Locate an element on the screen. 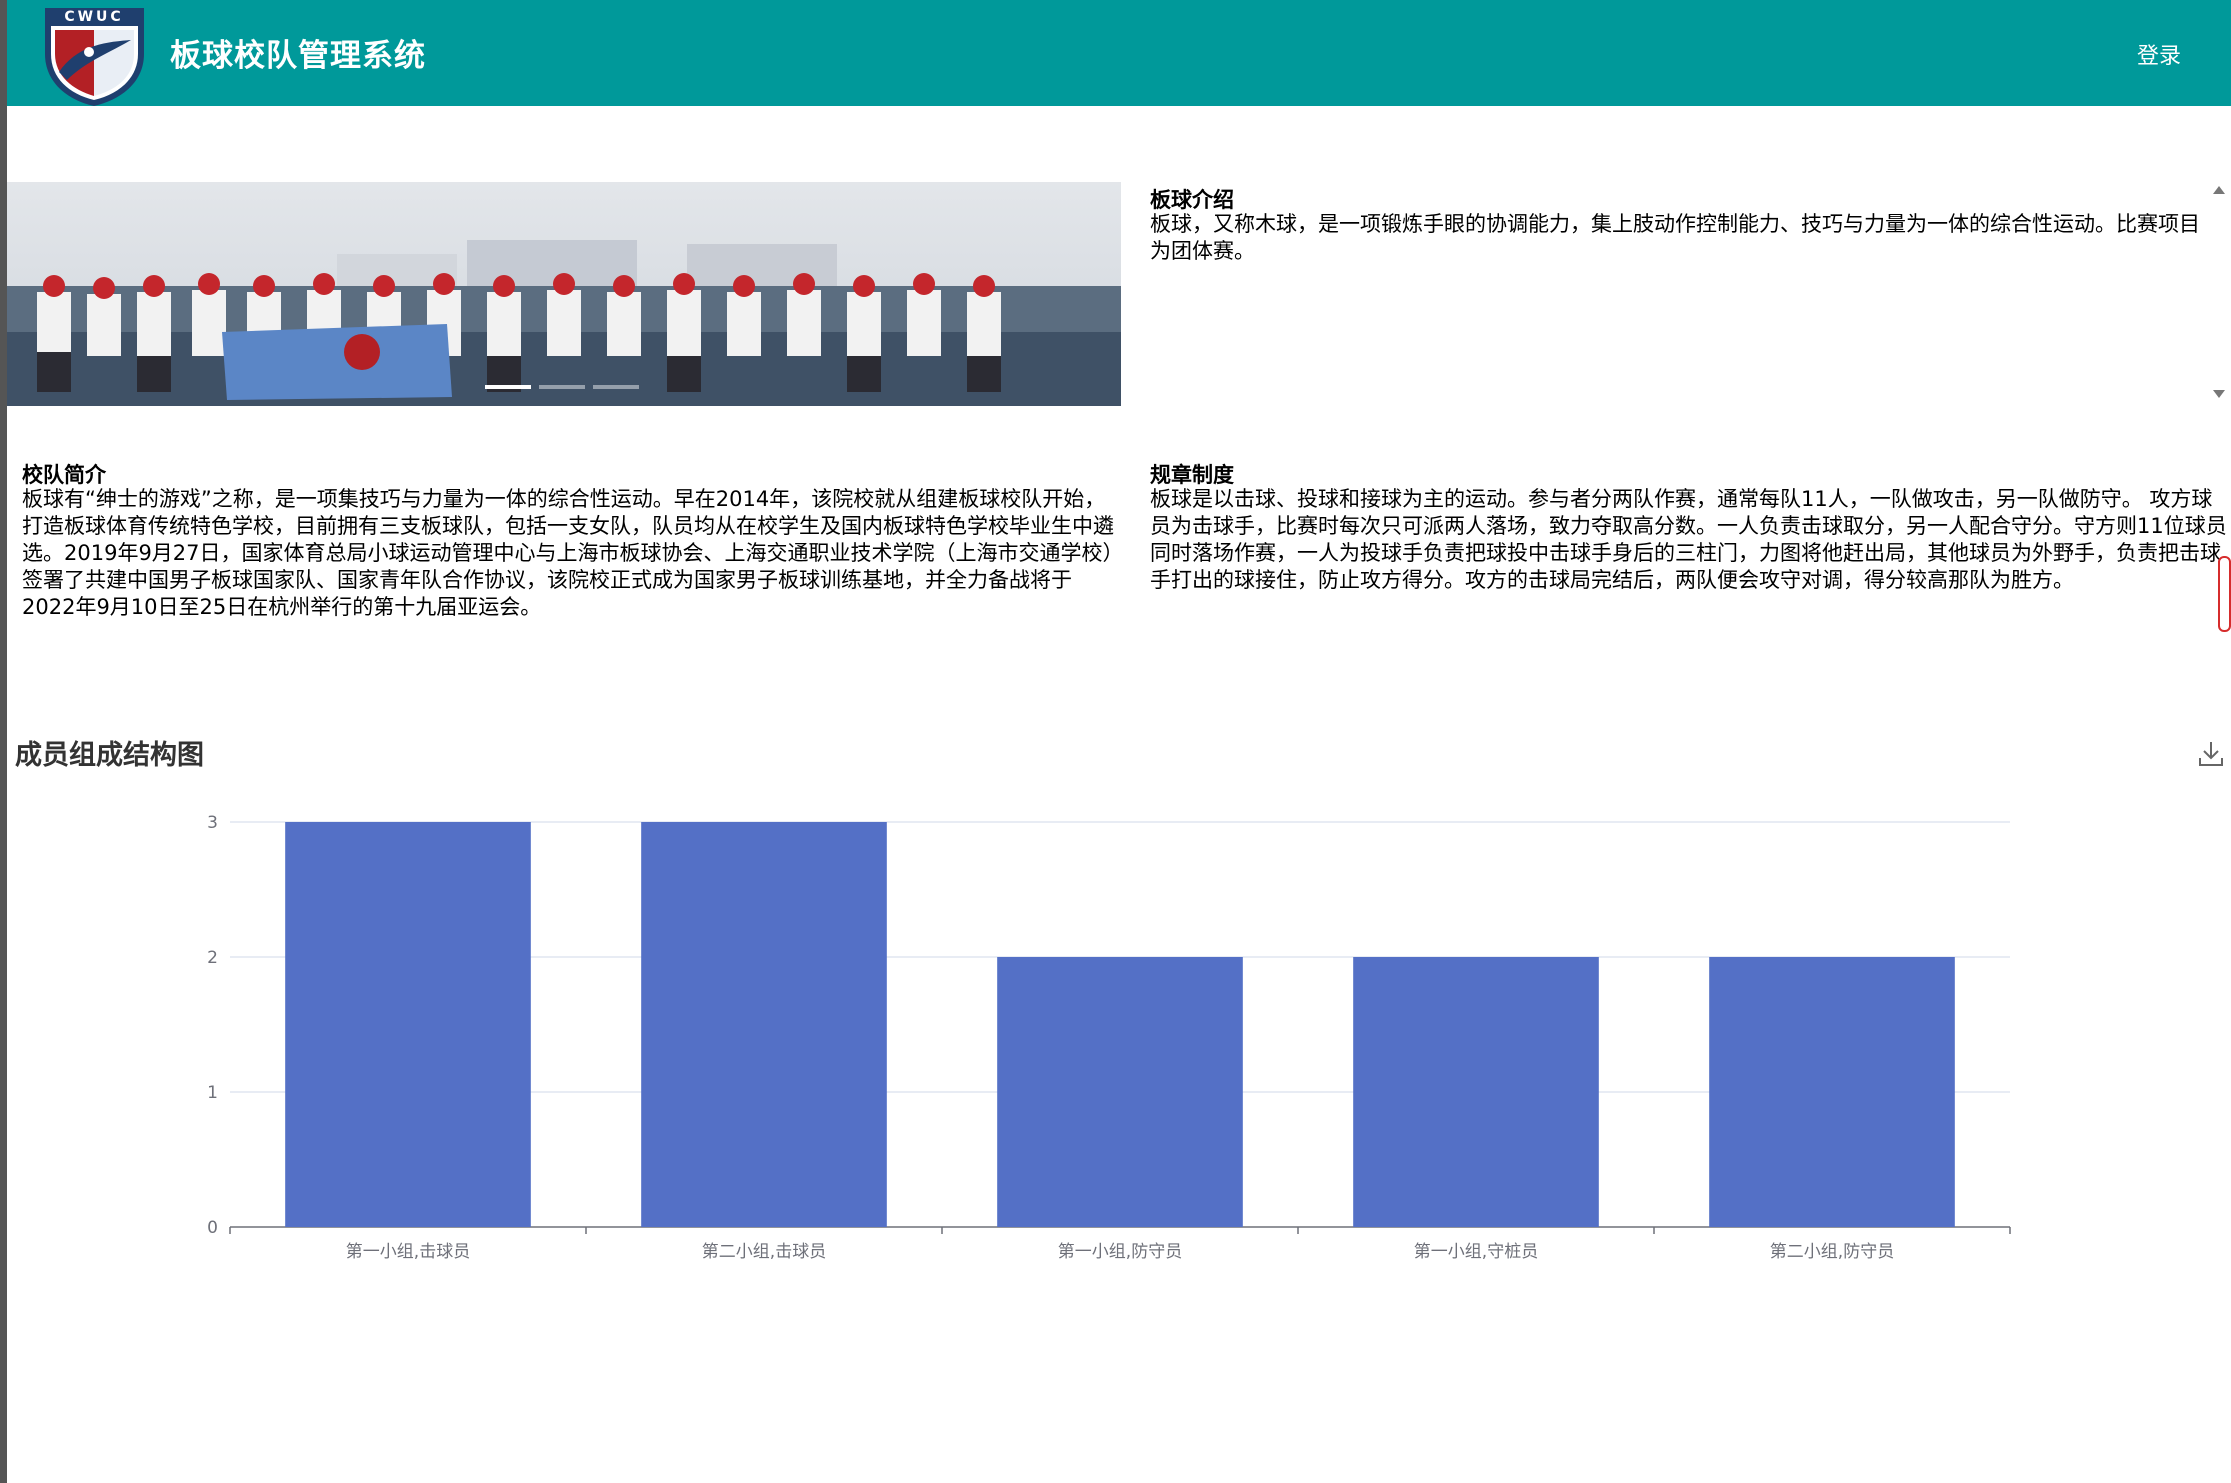  x-tick-label: 第二小组,防守员 is located at coordinates (1832, 1252).